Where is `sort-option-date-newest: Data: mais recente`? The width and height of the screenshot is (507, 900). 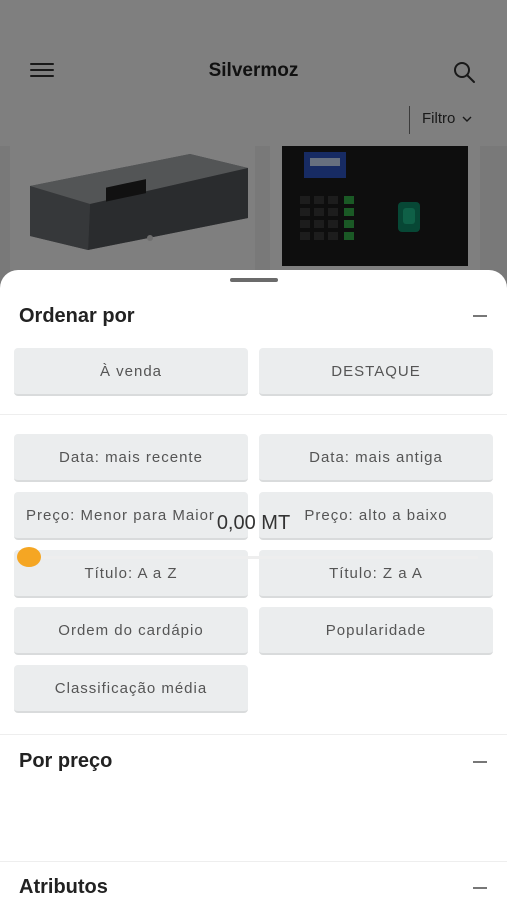 sort-option-date-newest: Data: mais recente is located at coordinates (131, 458).